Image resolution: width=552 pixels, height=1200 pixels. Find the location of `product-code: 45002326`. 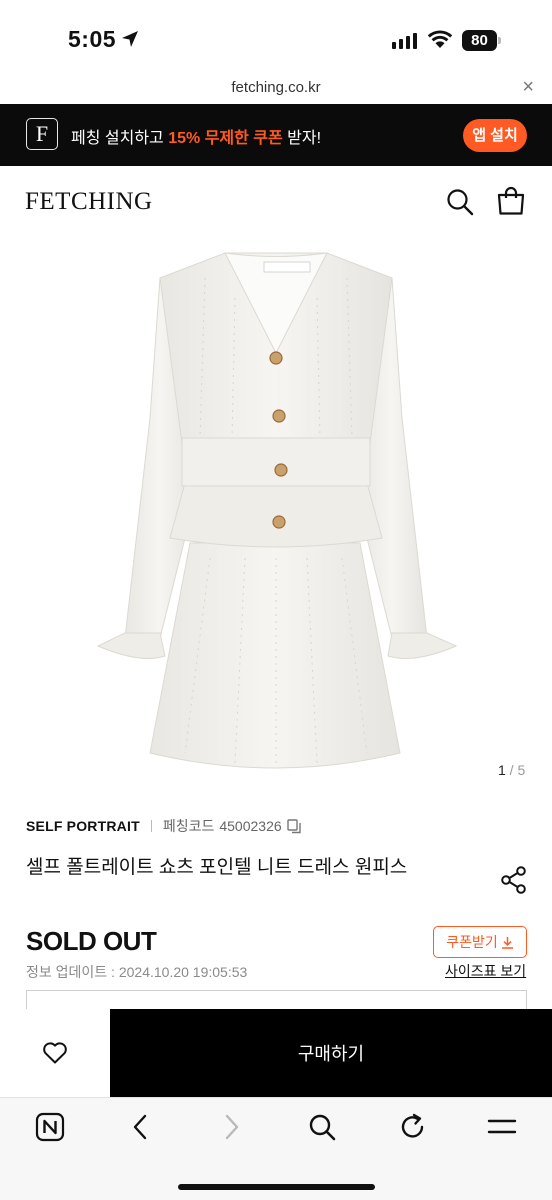

product-code: 45002326 is located at coordinates (250, 826).